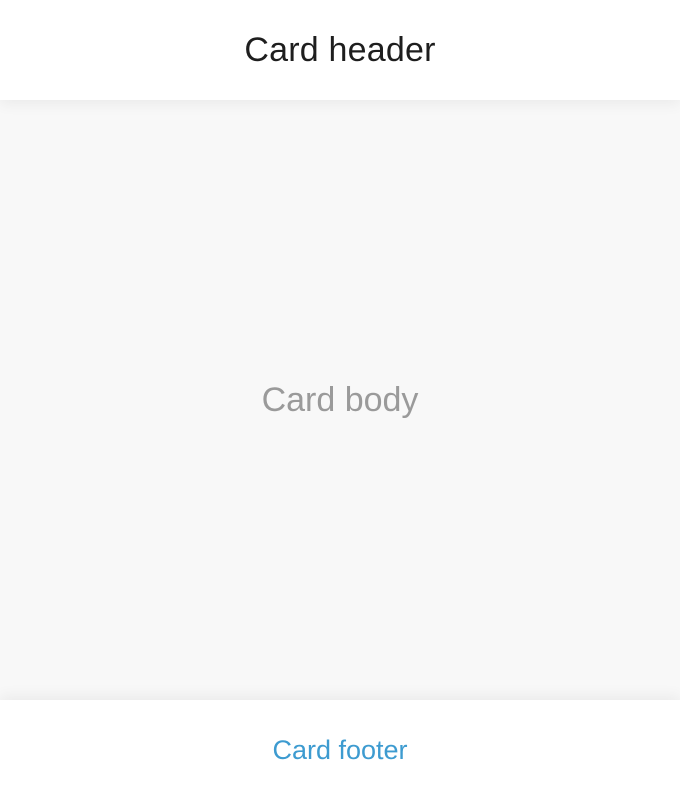 Image resolution: width=680 pixels, height=800 pixels. I want to click on card-header: Card header, so click(340, 50).